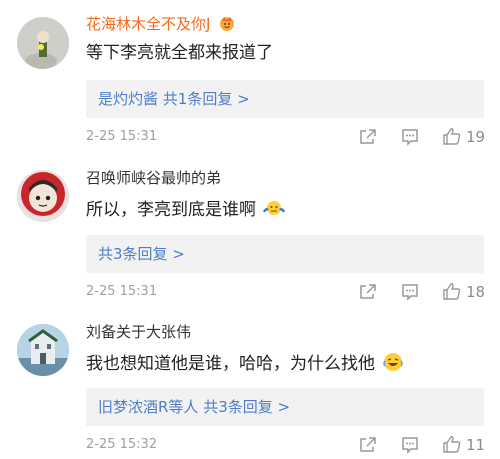 The width and height of the screenshot is (500, 459). Describe the element at coordinates (141, 254) in the screenshot. I see `reply-link: 共3条回复 >` at that location.